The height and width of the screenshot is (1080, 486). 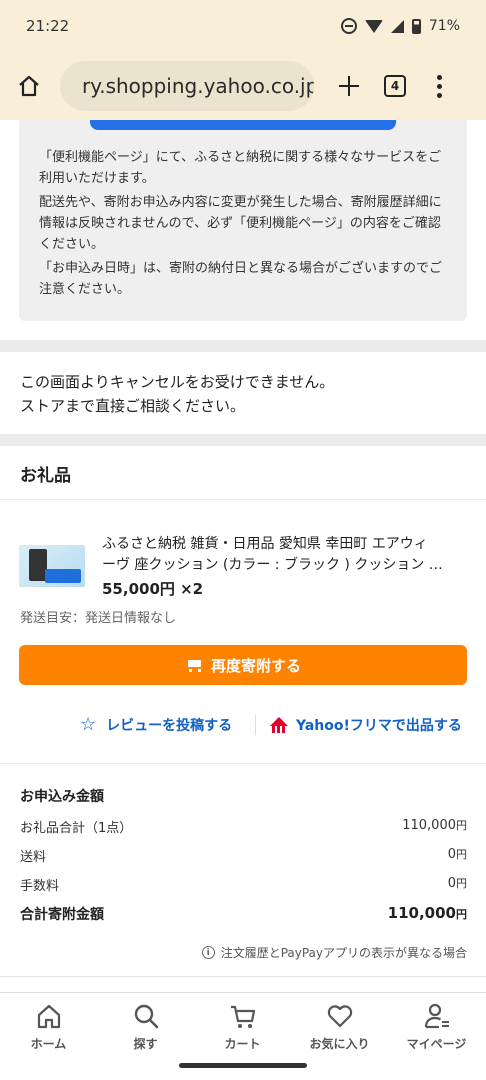 What do you see at coordinates (40, 886) in the screenshot?
I see `summary-label: 手数料` at bounding box center [40, 886].